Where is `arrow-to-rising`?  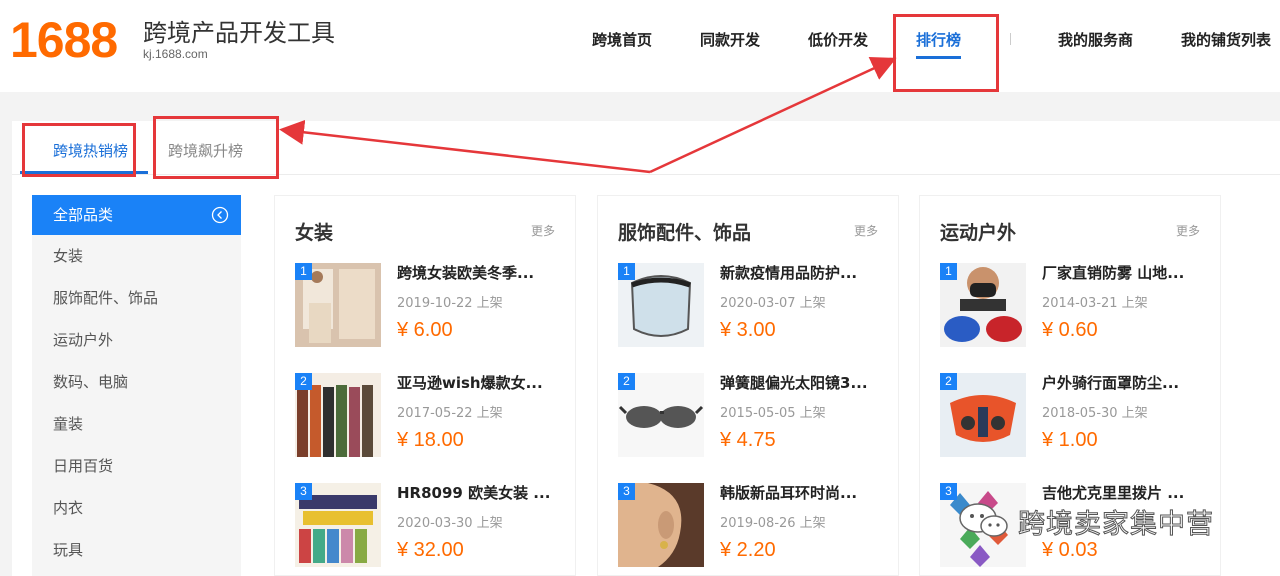
arrow-to-rising is located at coordinates (465, 146).